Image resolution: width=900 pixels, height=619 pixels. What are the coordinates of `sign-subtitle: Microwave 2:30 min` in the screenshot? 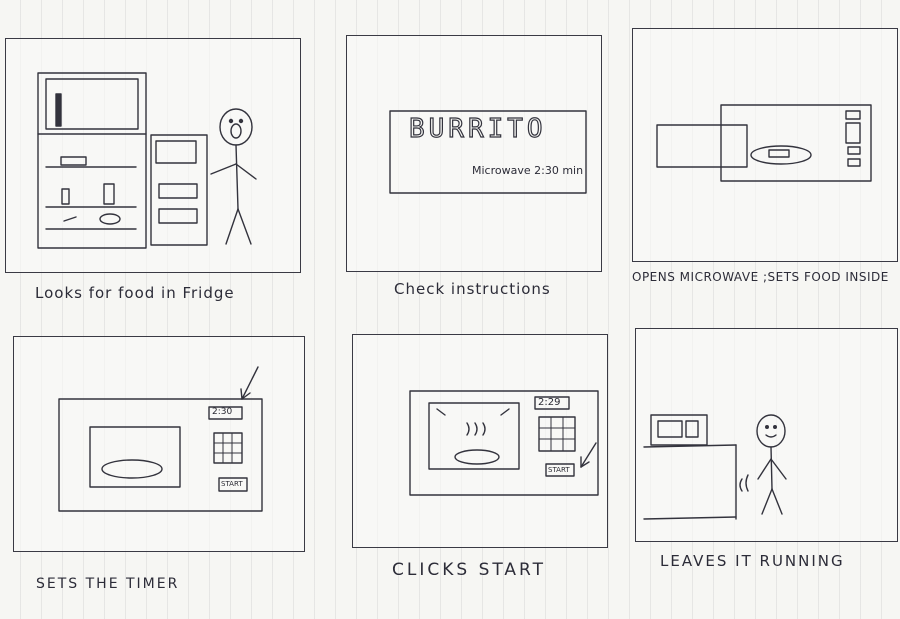 It's located at (528, 170).